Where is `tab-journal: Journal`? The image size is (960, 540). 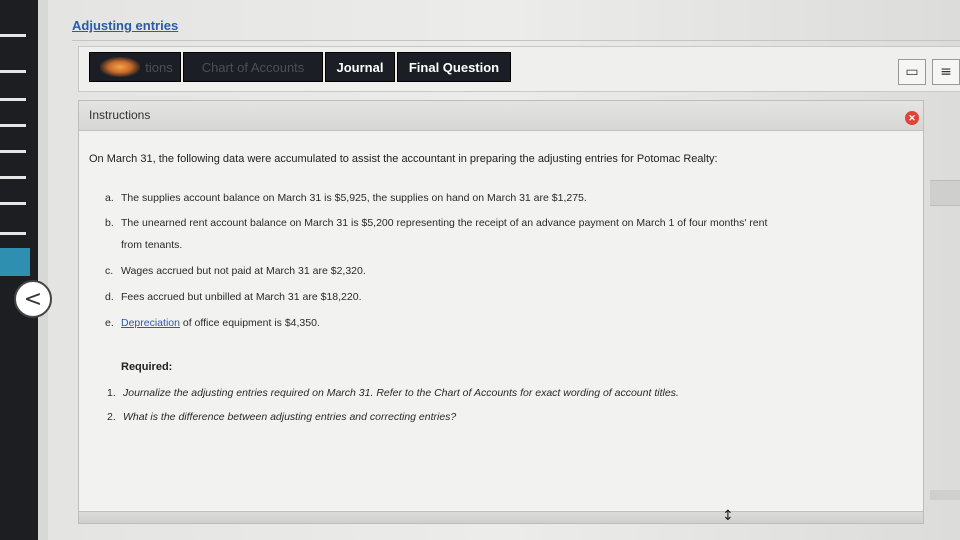
tab-journal: Journal is located at coordinates (360, 67).